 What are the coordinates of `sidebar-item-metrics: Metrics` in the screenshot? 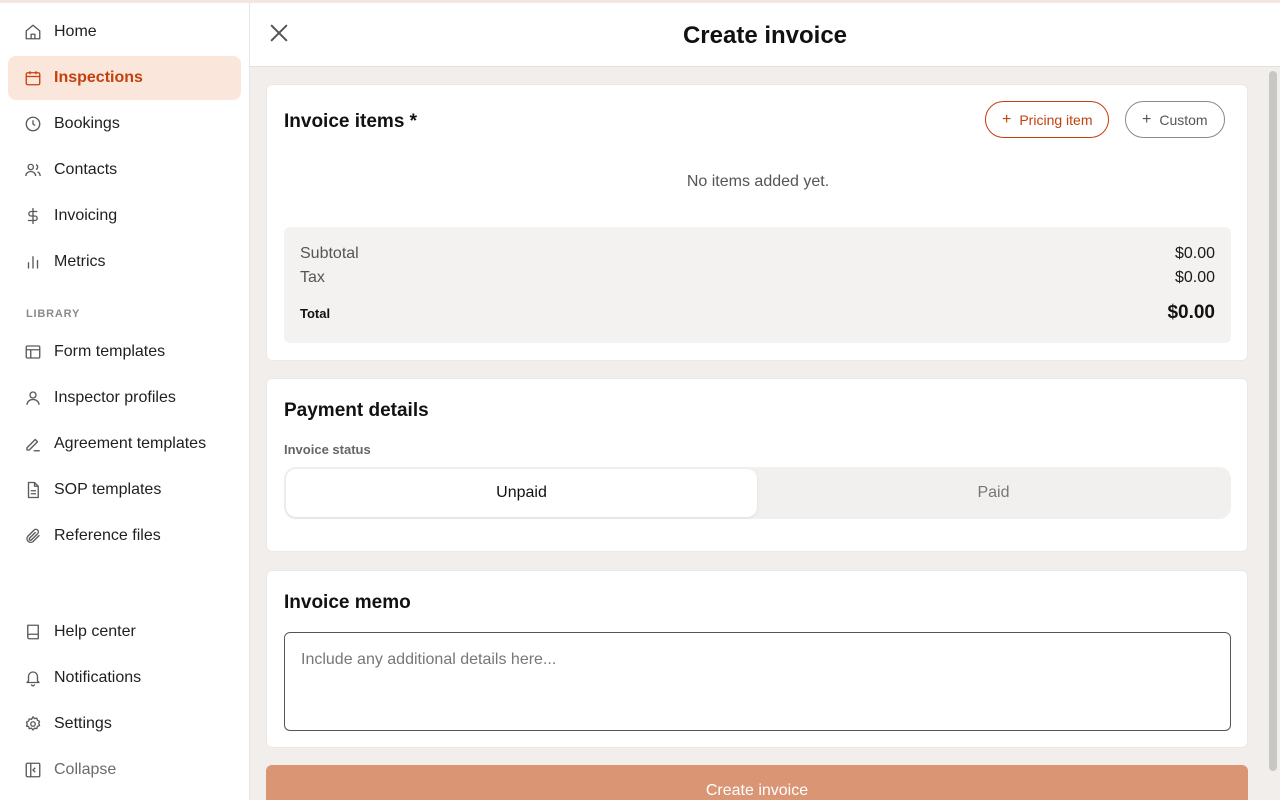 It's located at (124, 262).